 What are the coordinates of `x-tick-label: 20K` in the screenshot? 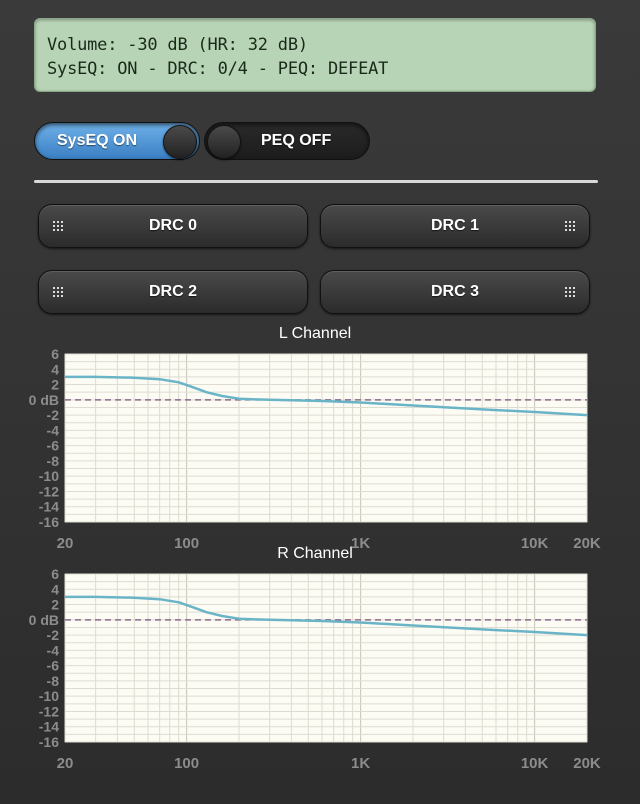 It's located at (587, 763).